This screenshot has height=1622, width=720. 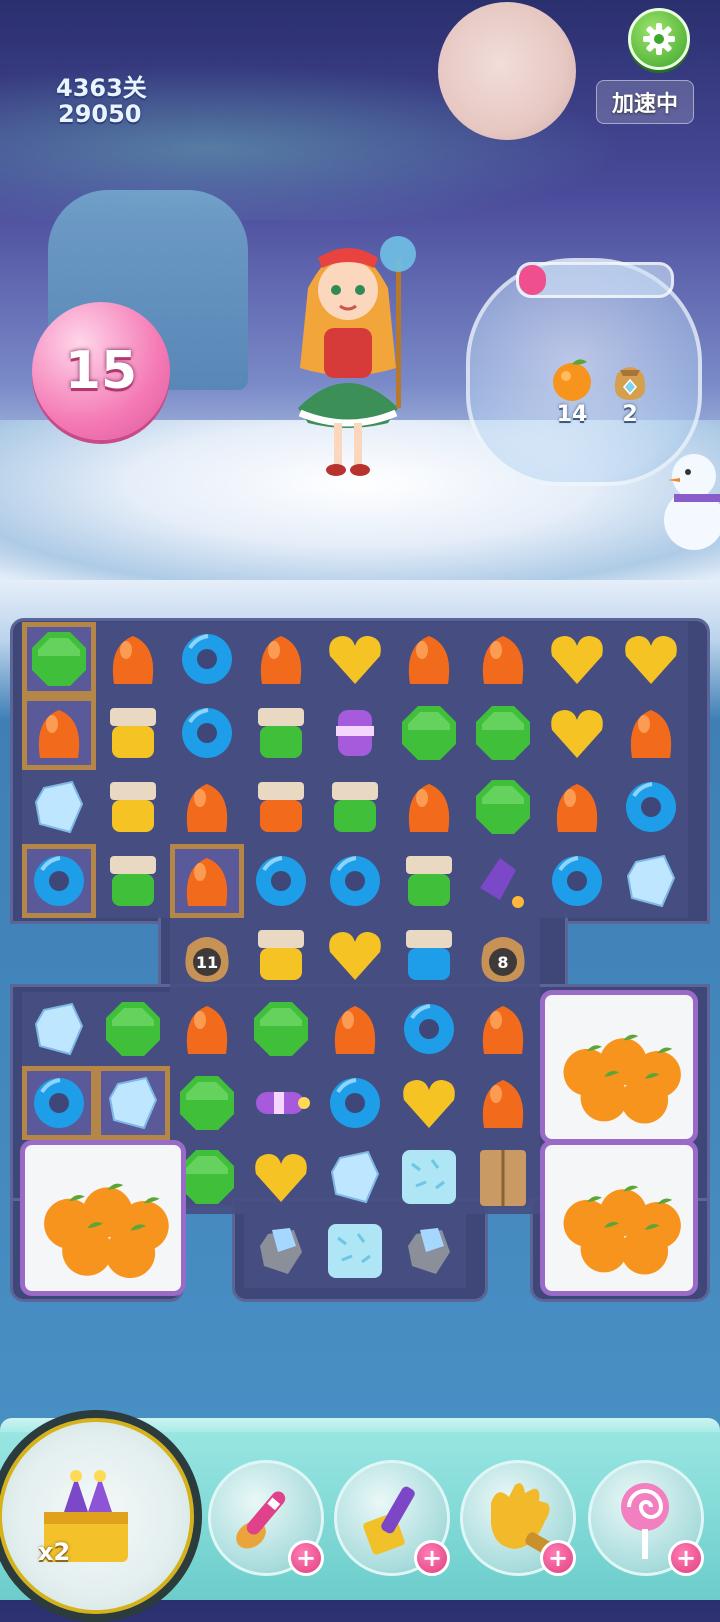 I want to click on speed-up-button: 加速中, so click(x=645, y=102).